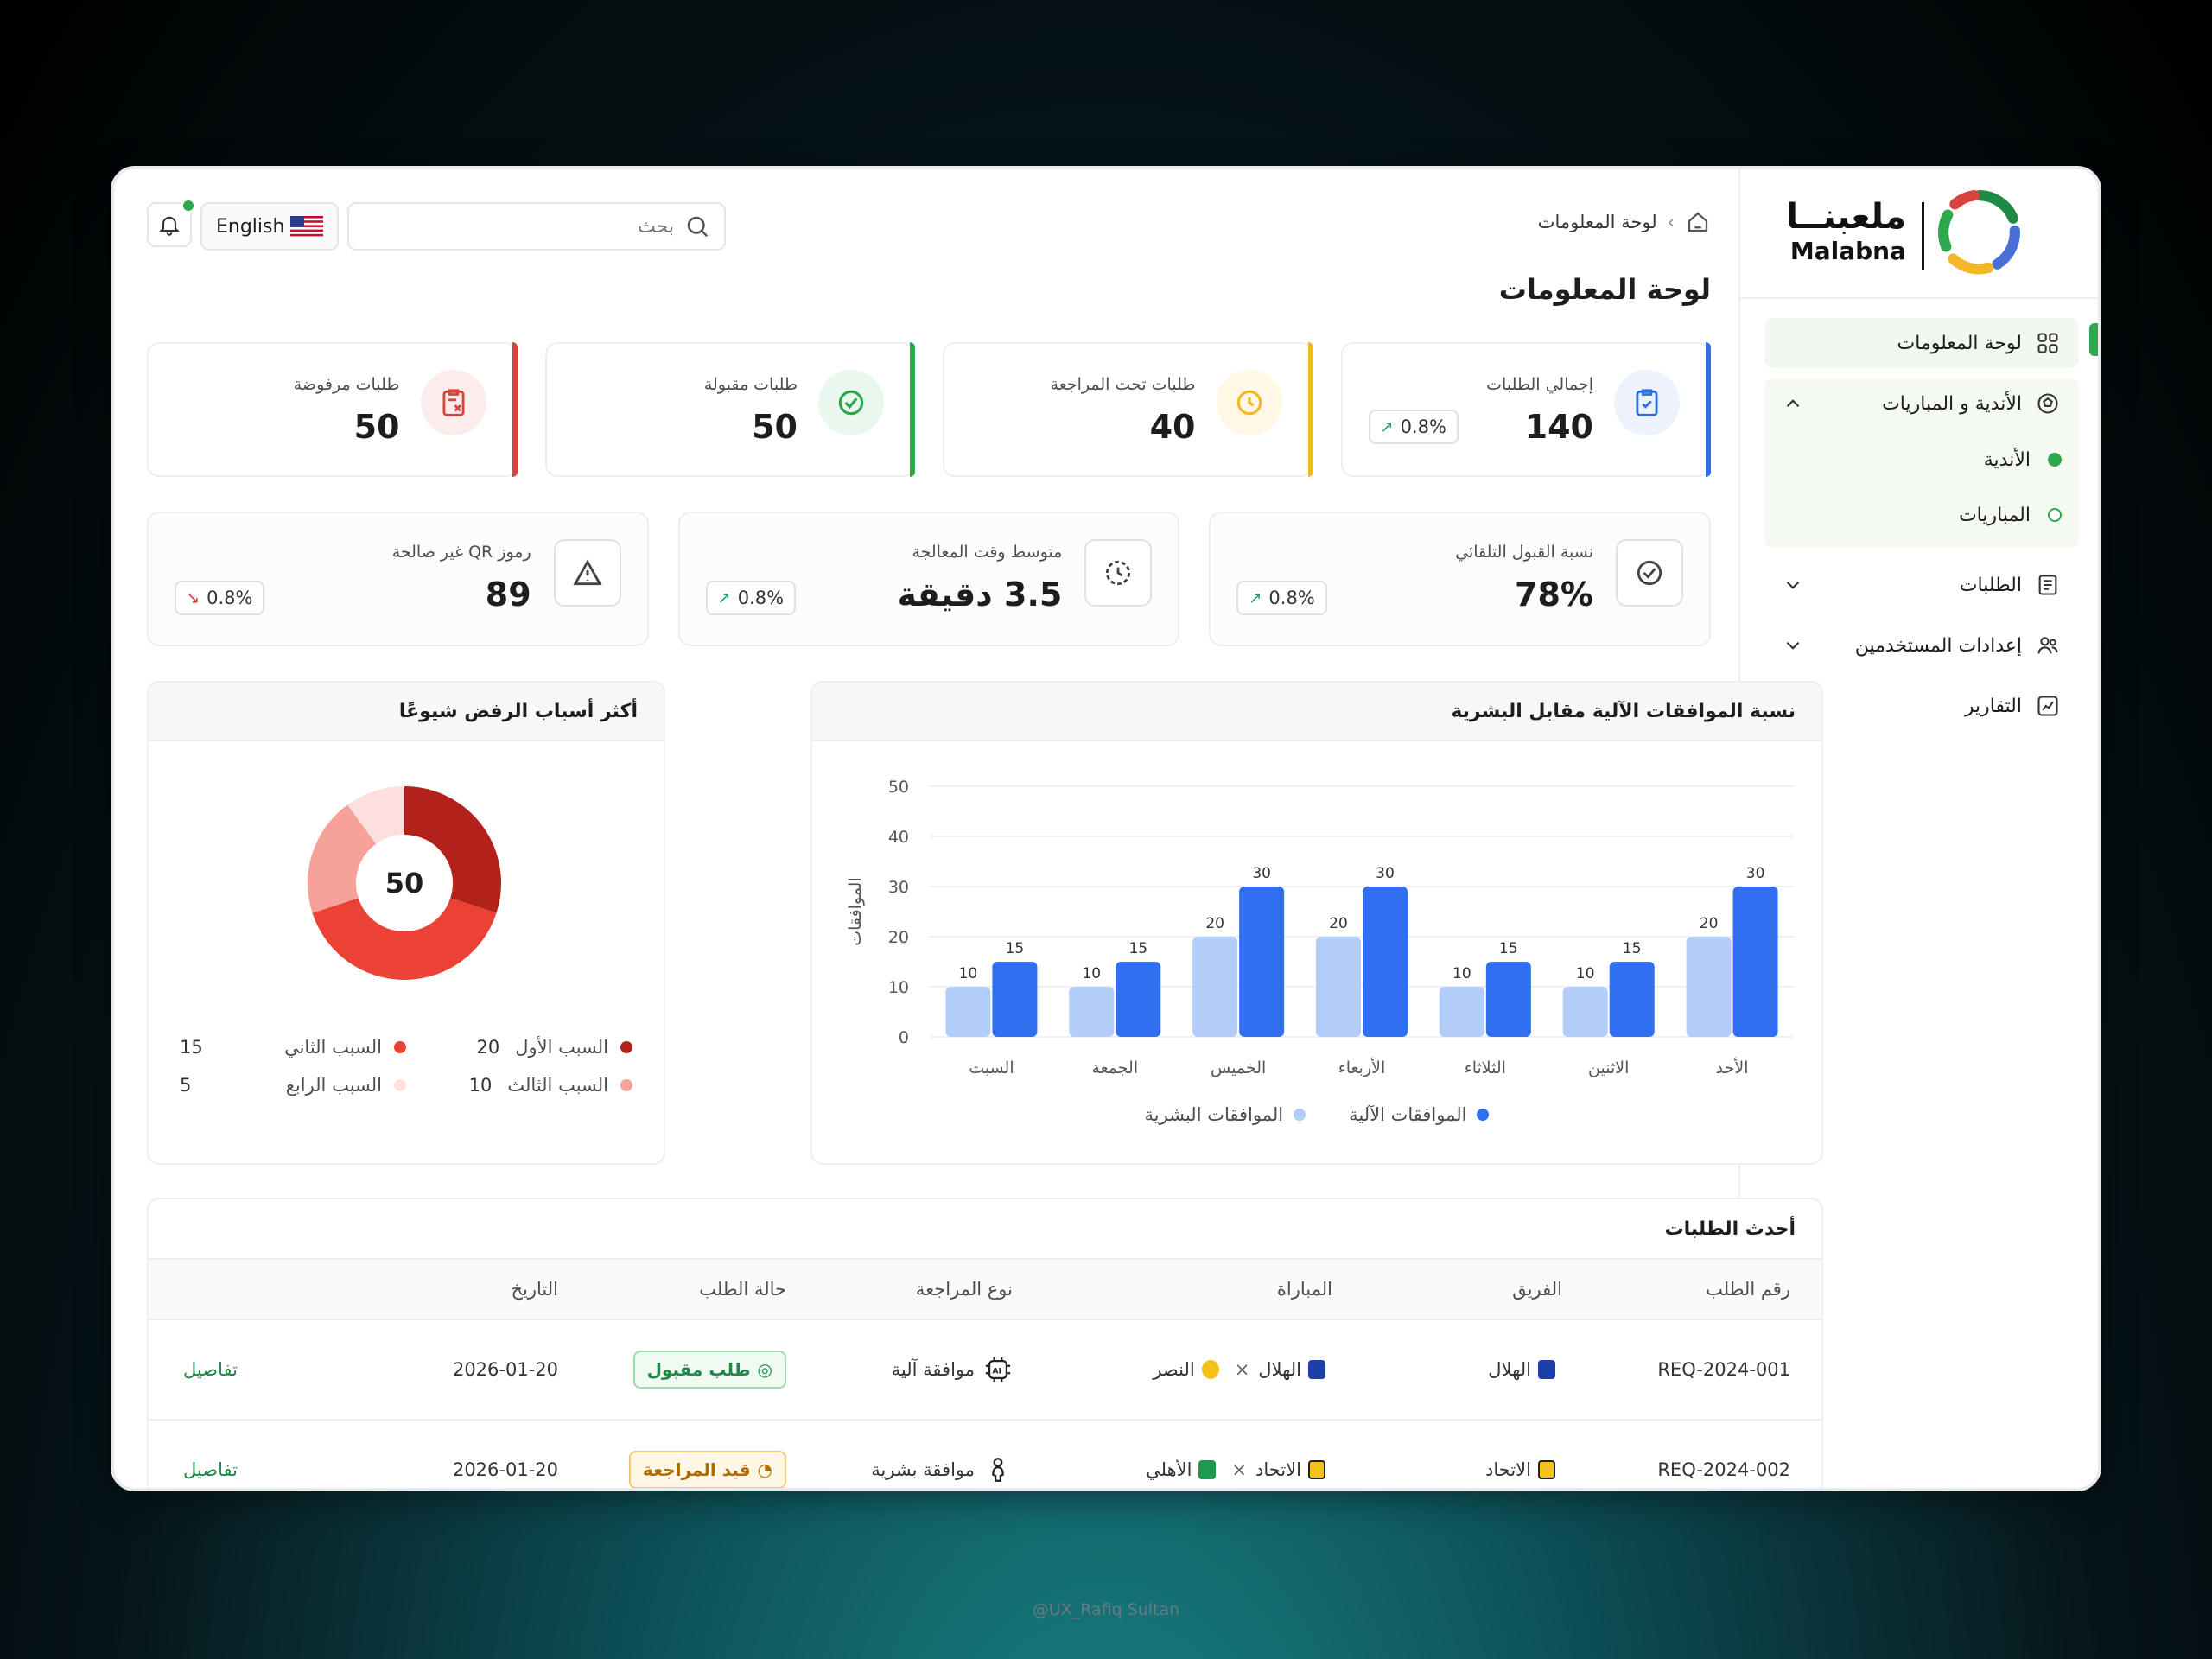 The height and width of the screenshot is (1659, 2212). What do you see at coordinates (1114, 1067) in the screenshot?
I see `x-tick-label: الجمعة` at bounding box center [1114, 1067].